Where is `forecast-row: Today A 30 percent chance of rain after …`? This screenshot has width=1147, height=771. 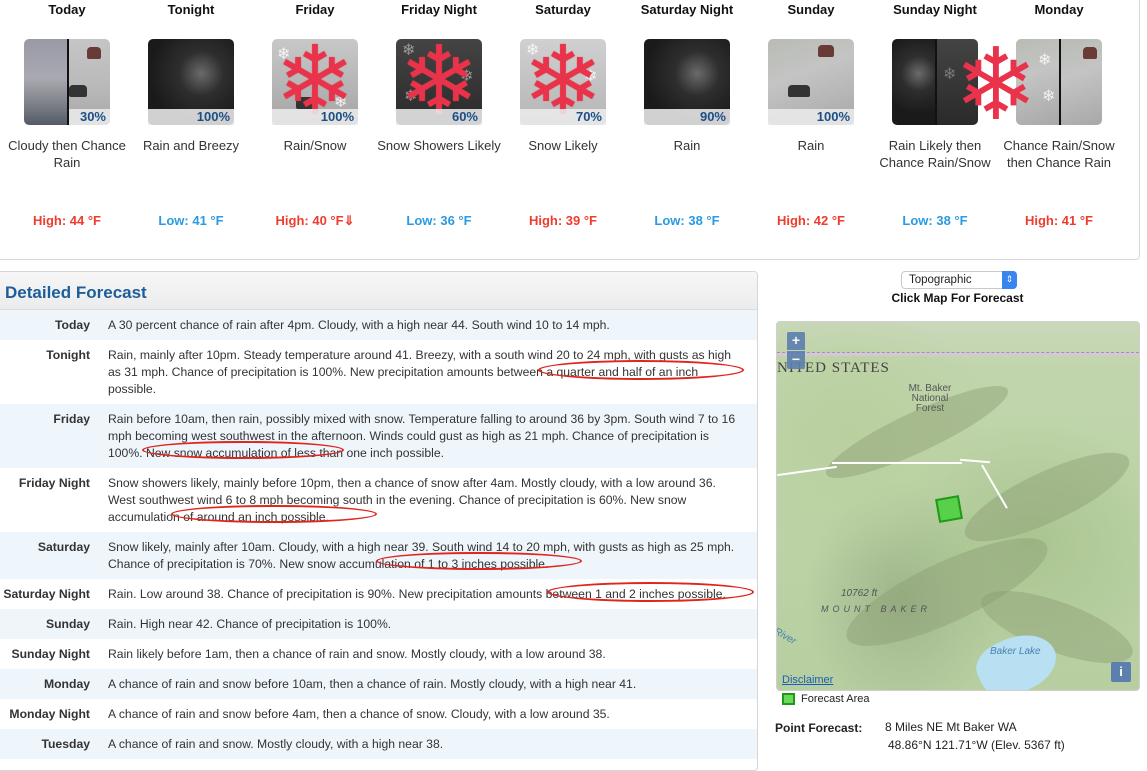
forecast-row: Today A 30 percent chance of rain after … is located at coordinates (378, 325).